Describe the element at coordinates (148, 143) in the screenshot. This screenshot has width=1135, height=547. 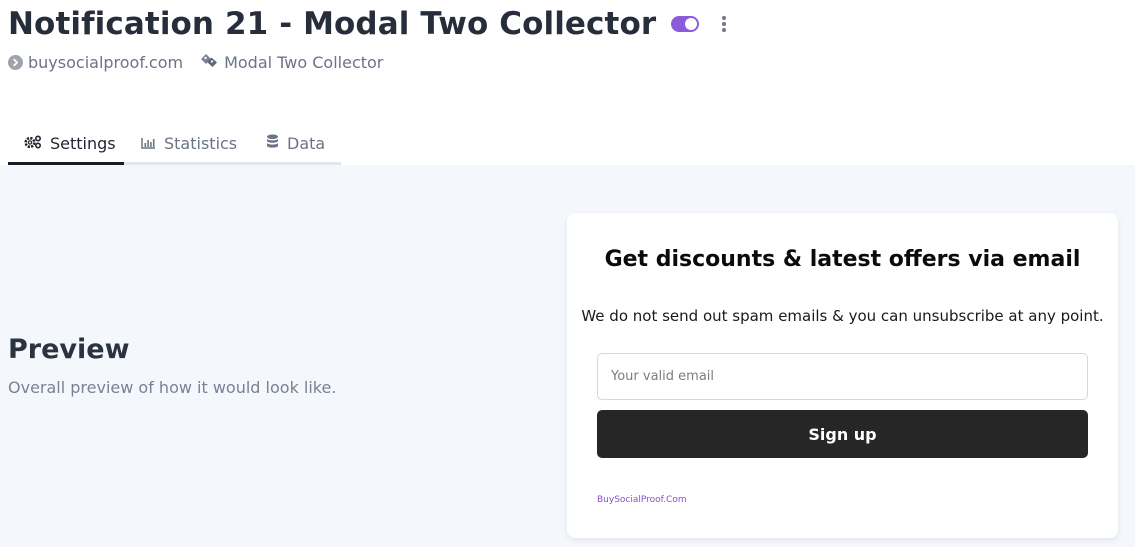
I see `bar-chart-icon` at that location.